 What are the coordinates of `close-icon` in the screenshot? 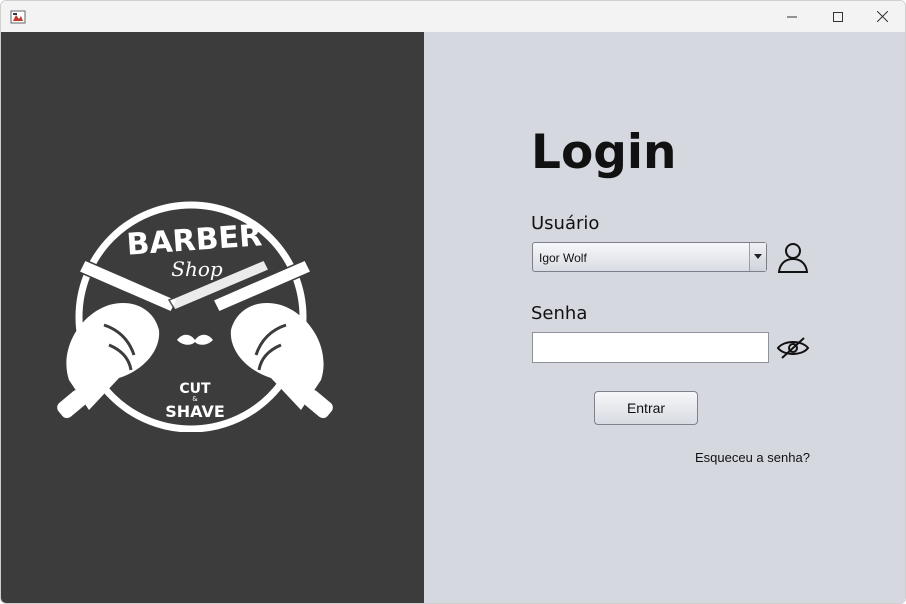 It's located at (882, 16).